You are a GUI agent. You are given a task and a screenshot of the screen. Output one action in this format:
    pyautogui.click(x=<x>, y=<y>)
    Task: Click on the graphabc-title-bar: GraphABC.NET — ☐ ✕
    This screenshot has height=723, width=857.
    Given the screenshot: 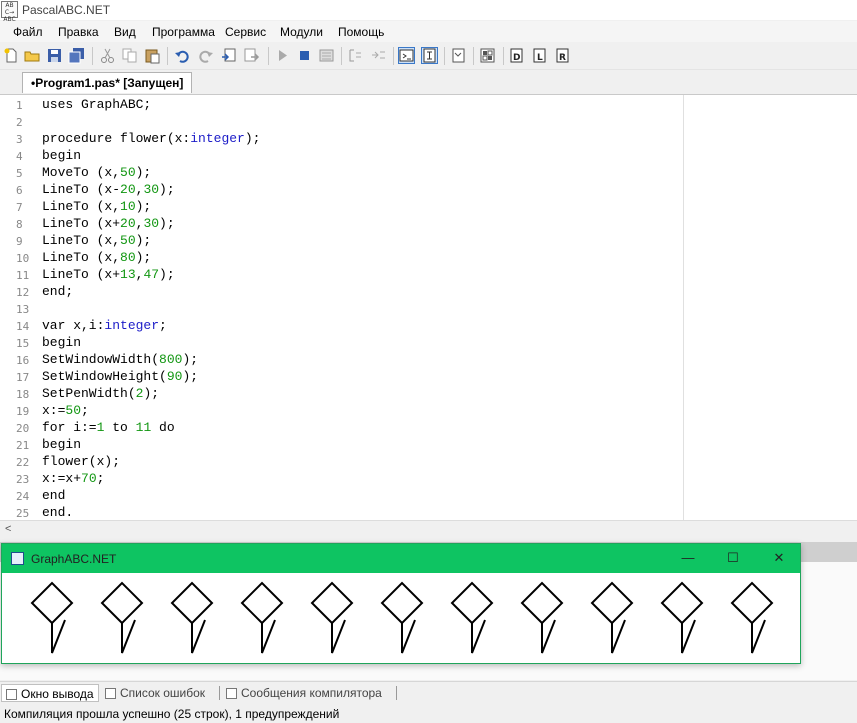 What is the action you would take?
    pyautogui.click(x=401, y=558)
    